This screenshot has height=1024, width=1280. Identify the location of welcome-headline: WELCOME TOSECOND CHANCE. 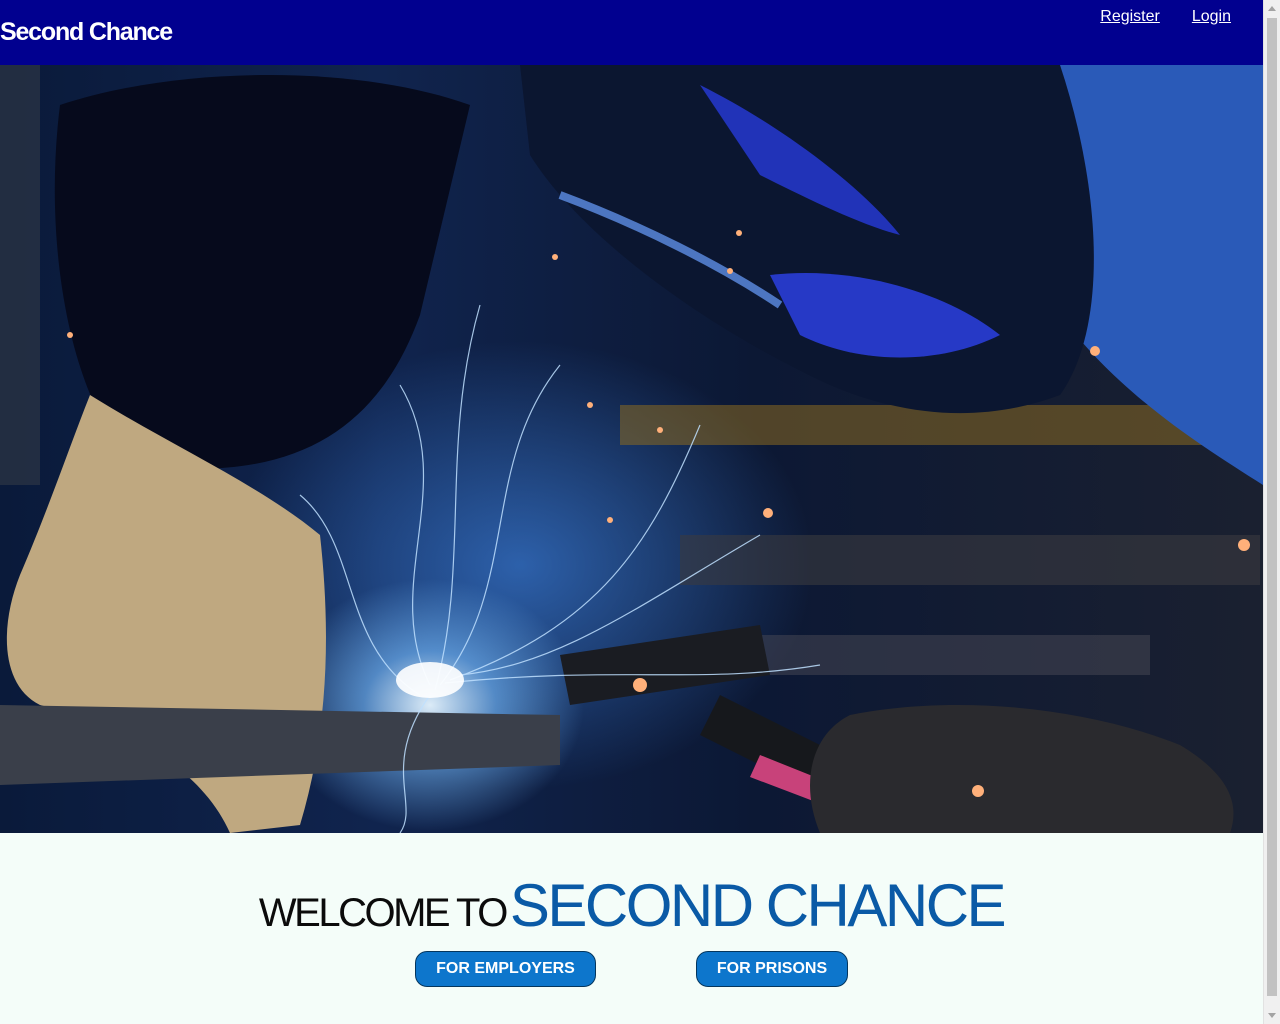
(631, 905).